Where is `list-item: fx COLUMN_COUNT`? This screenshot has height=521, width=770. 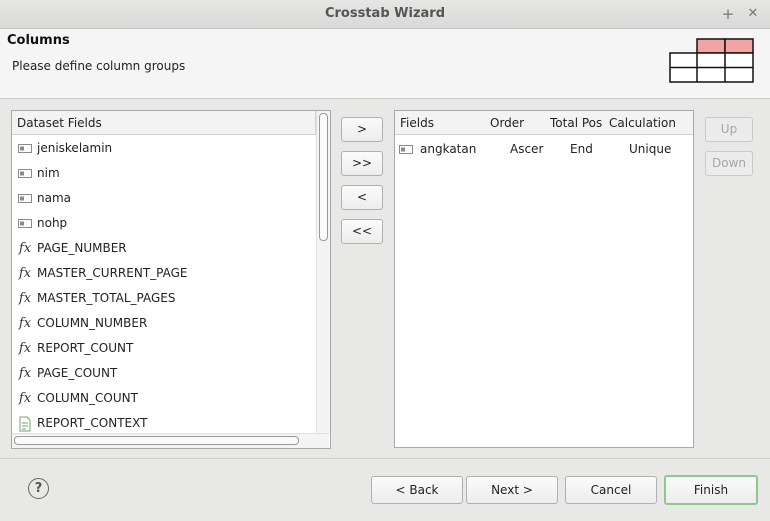
list-item: fx COLUMN_COUNT is located at coordinates (164, 398).